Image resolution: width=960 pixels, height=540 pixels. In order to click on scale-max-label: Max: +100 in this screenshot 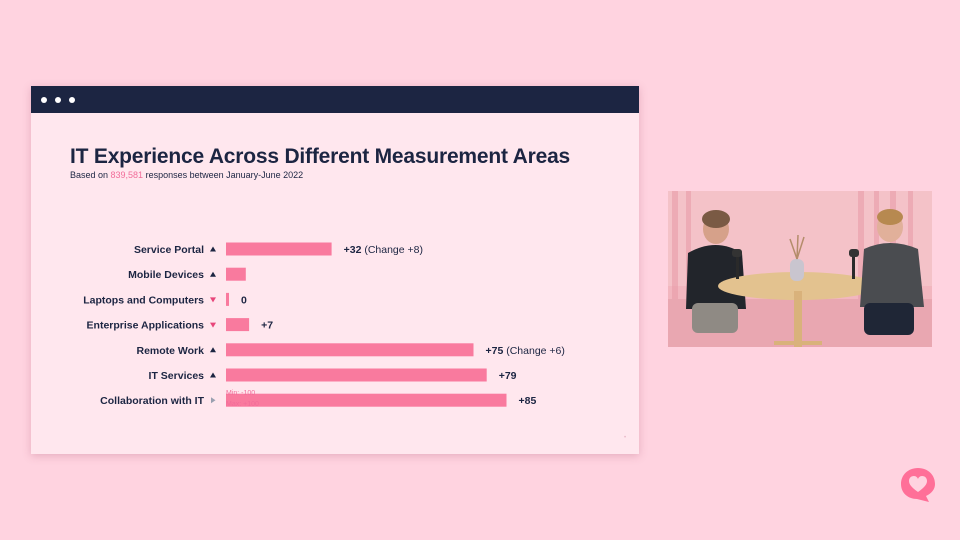, I will do `click(242, 404)`.